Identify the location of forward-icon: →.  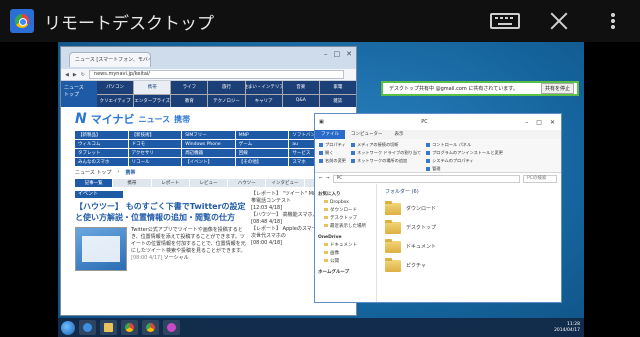
(328, 178).